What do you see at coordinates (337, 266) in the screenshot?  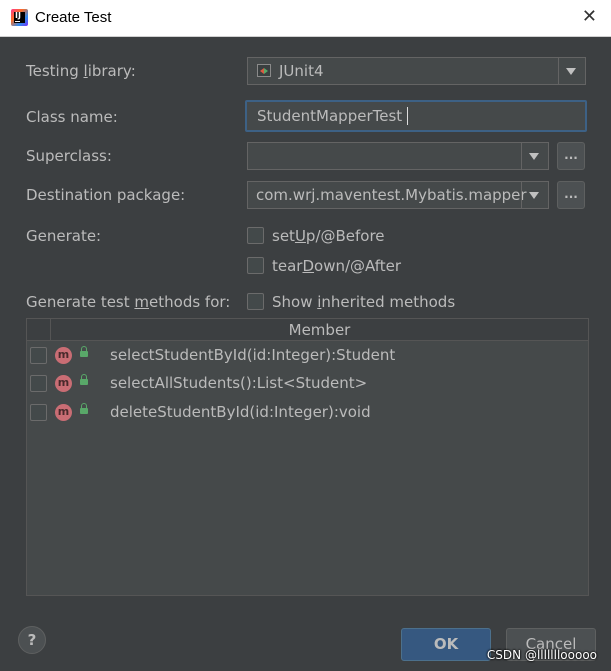 I see `teardown-label: tearDown/@After` at bounding box center [337, 266].